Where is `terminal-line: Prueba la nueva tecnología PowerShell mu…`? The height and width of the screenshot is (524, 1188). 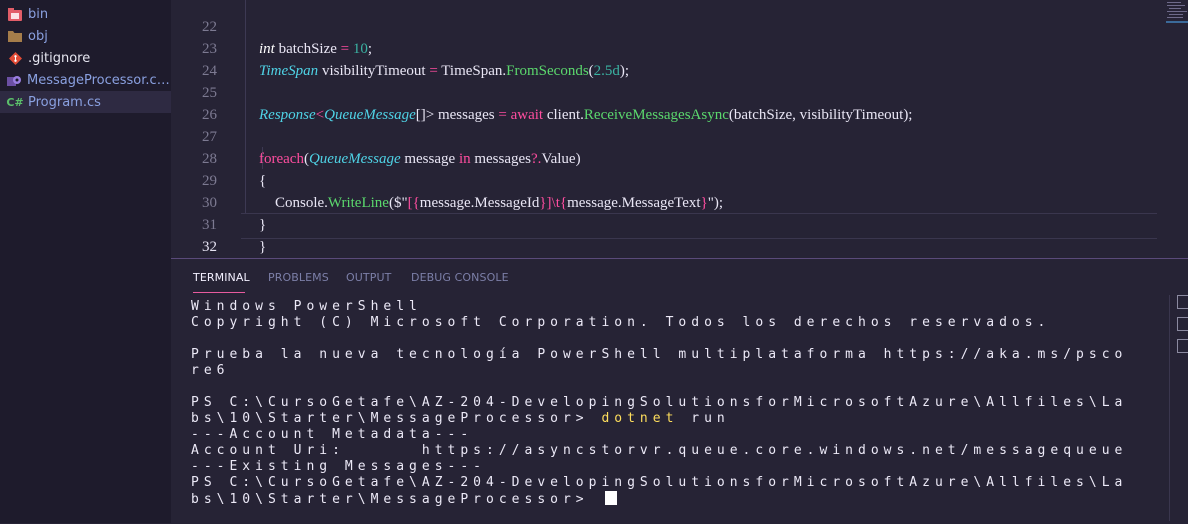
terminal-line: Prueba la nueva tecnología PowerShell mu… is located at coordinates (659, 354).